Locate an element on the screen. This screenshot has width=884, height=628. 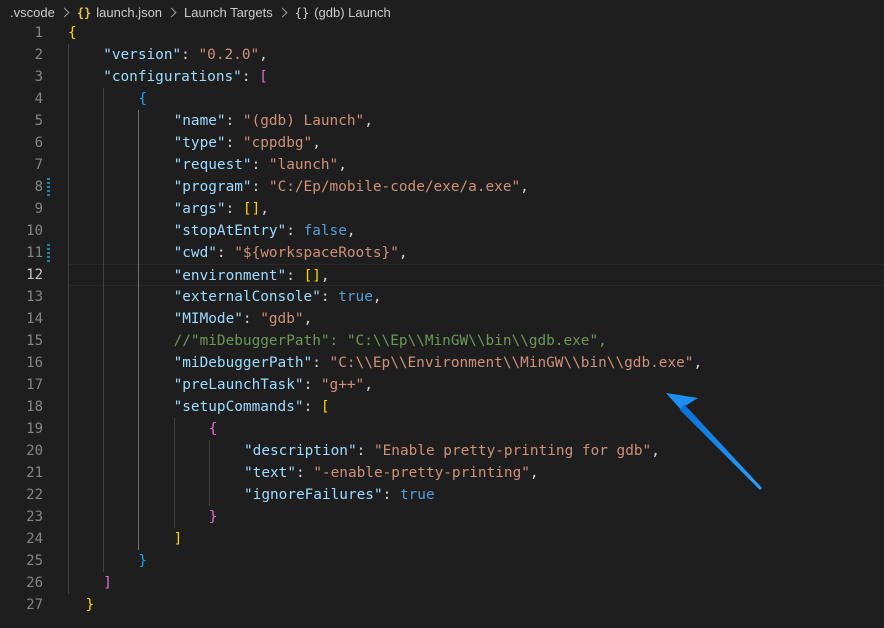
line-number: 9 is located at coordinates (38, 209).